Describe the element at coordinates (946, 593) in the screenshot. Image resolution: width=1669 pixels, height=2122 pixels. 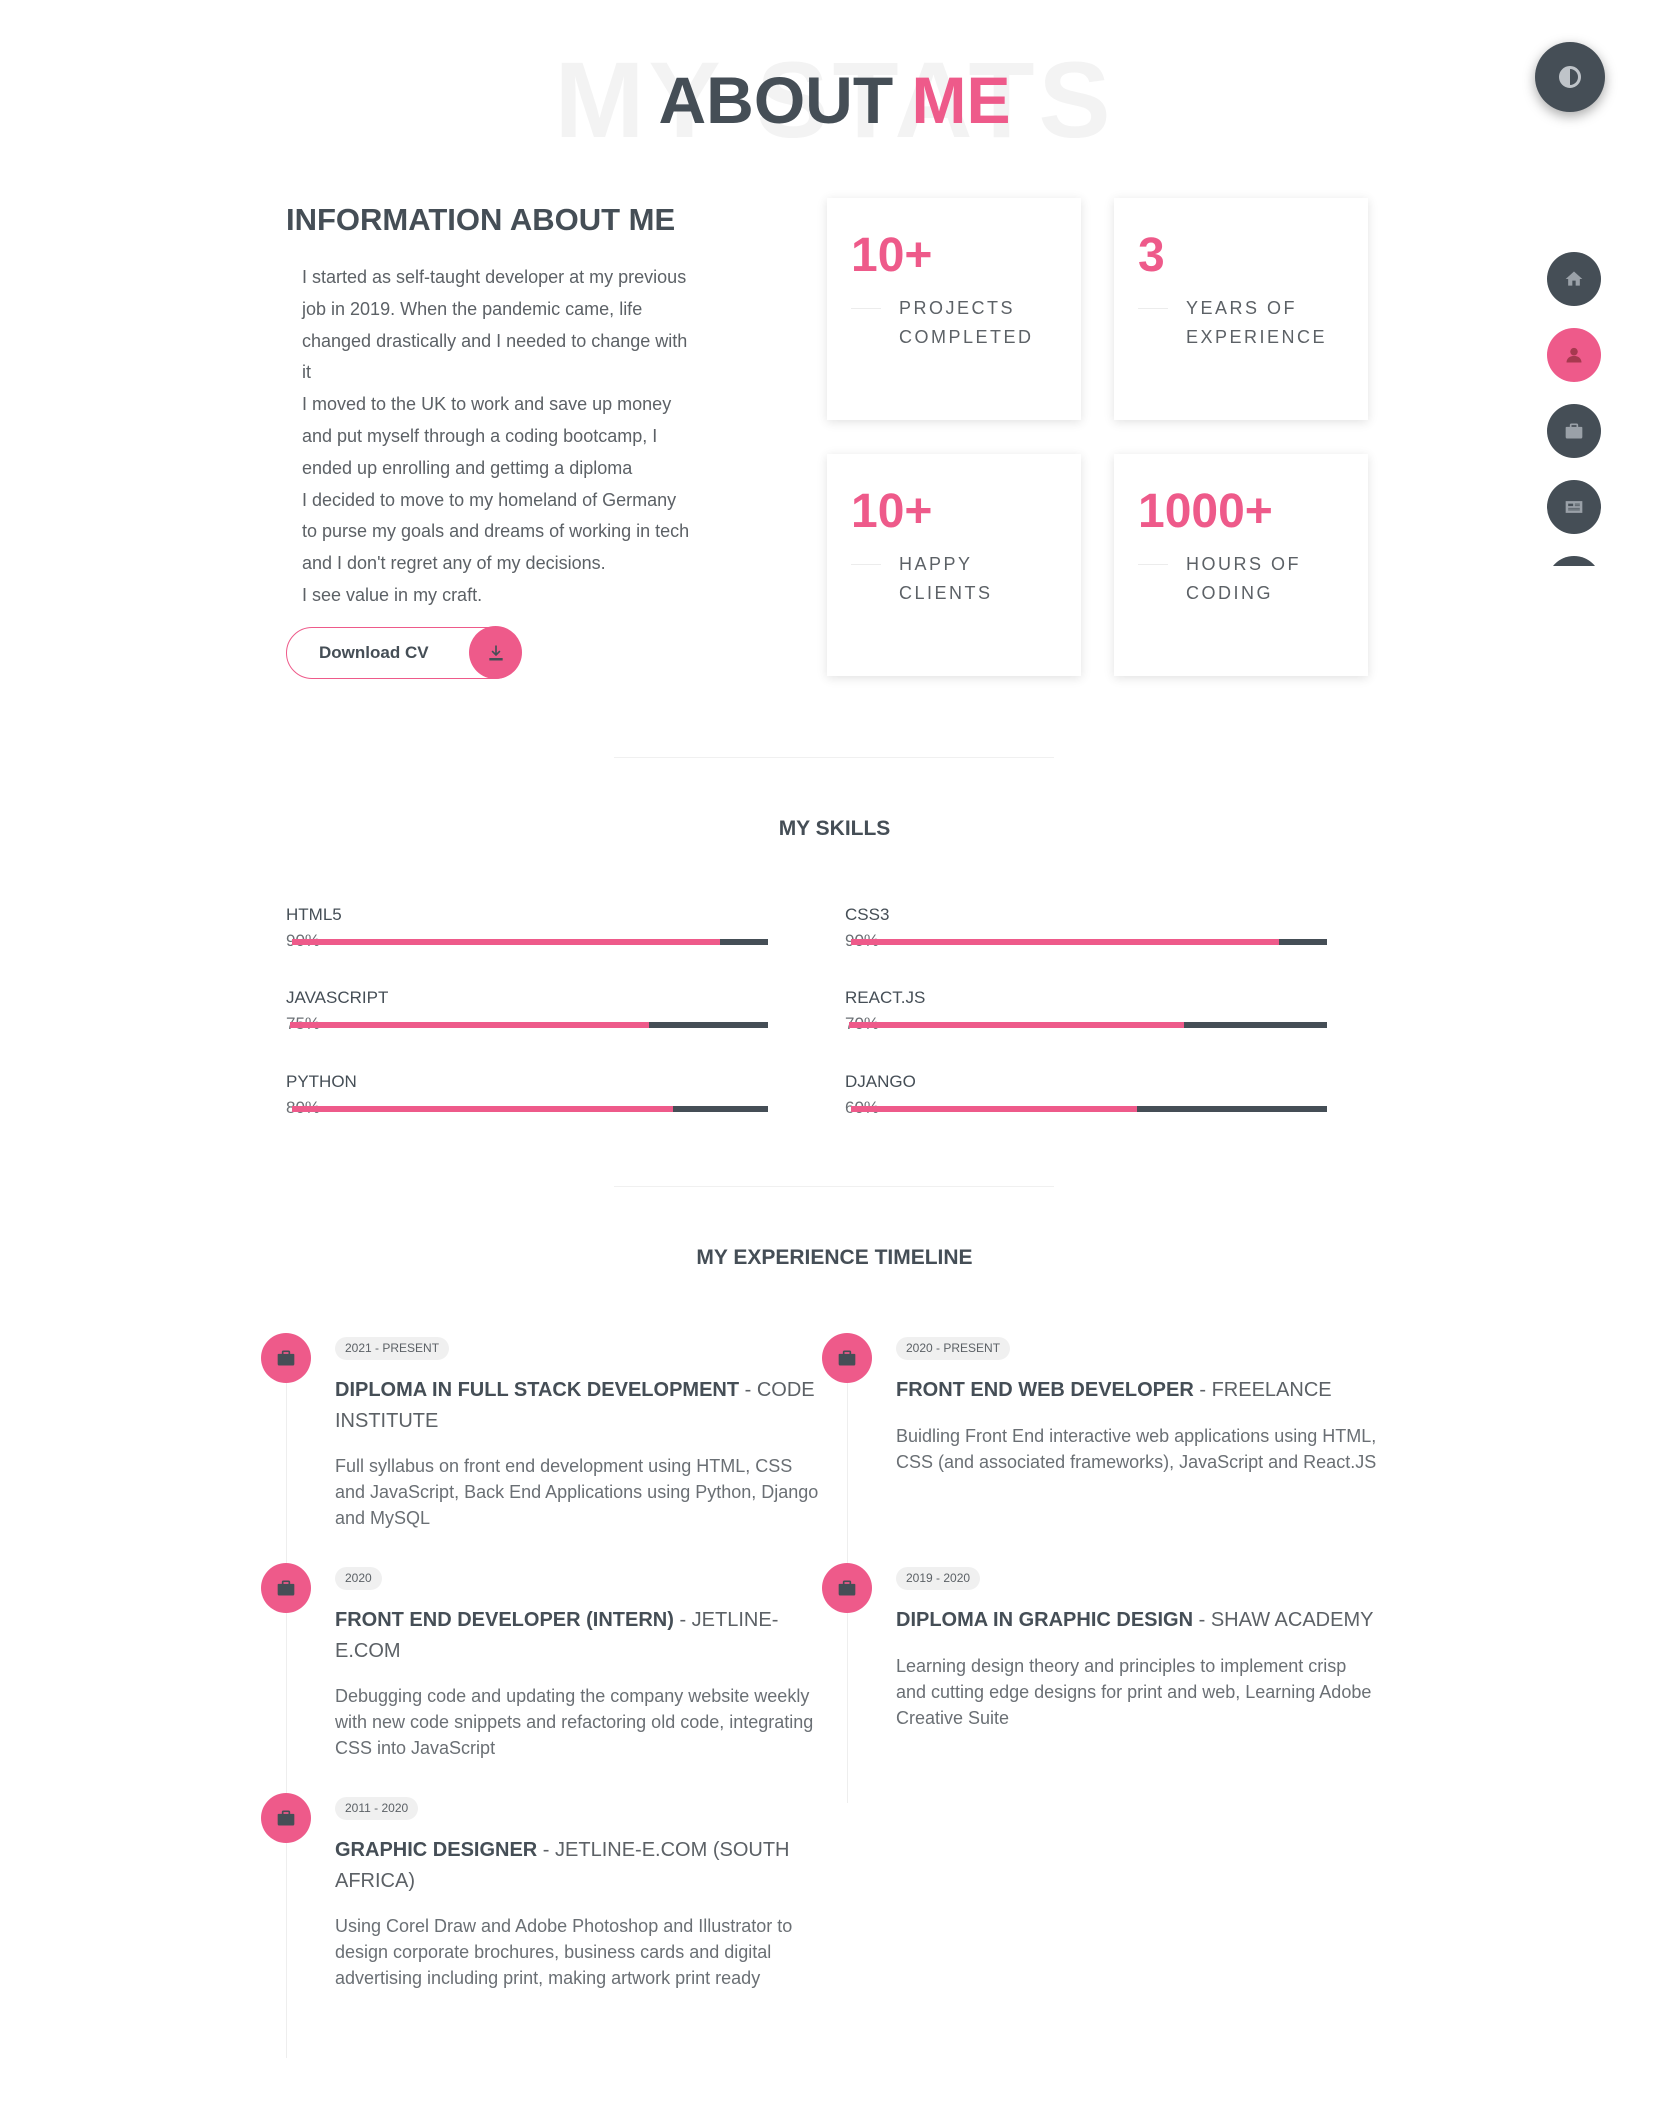
I see `stat-label-line: CLIENTS` at that location.